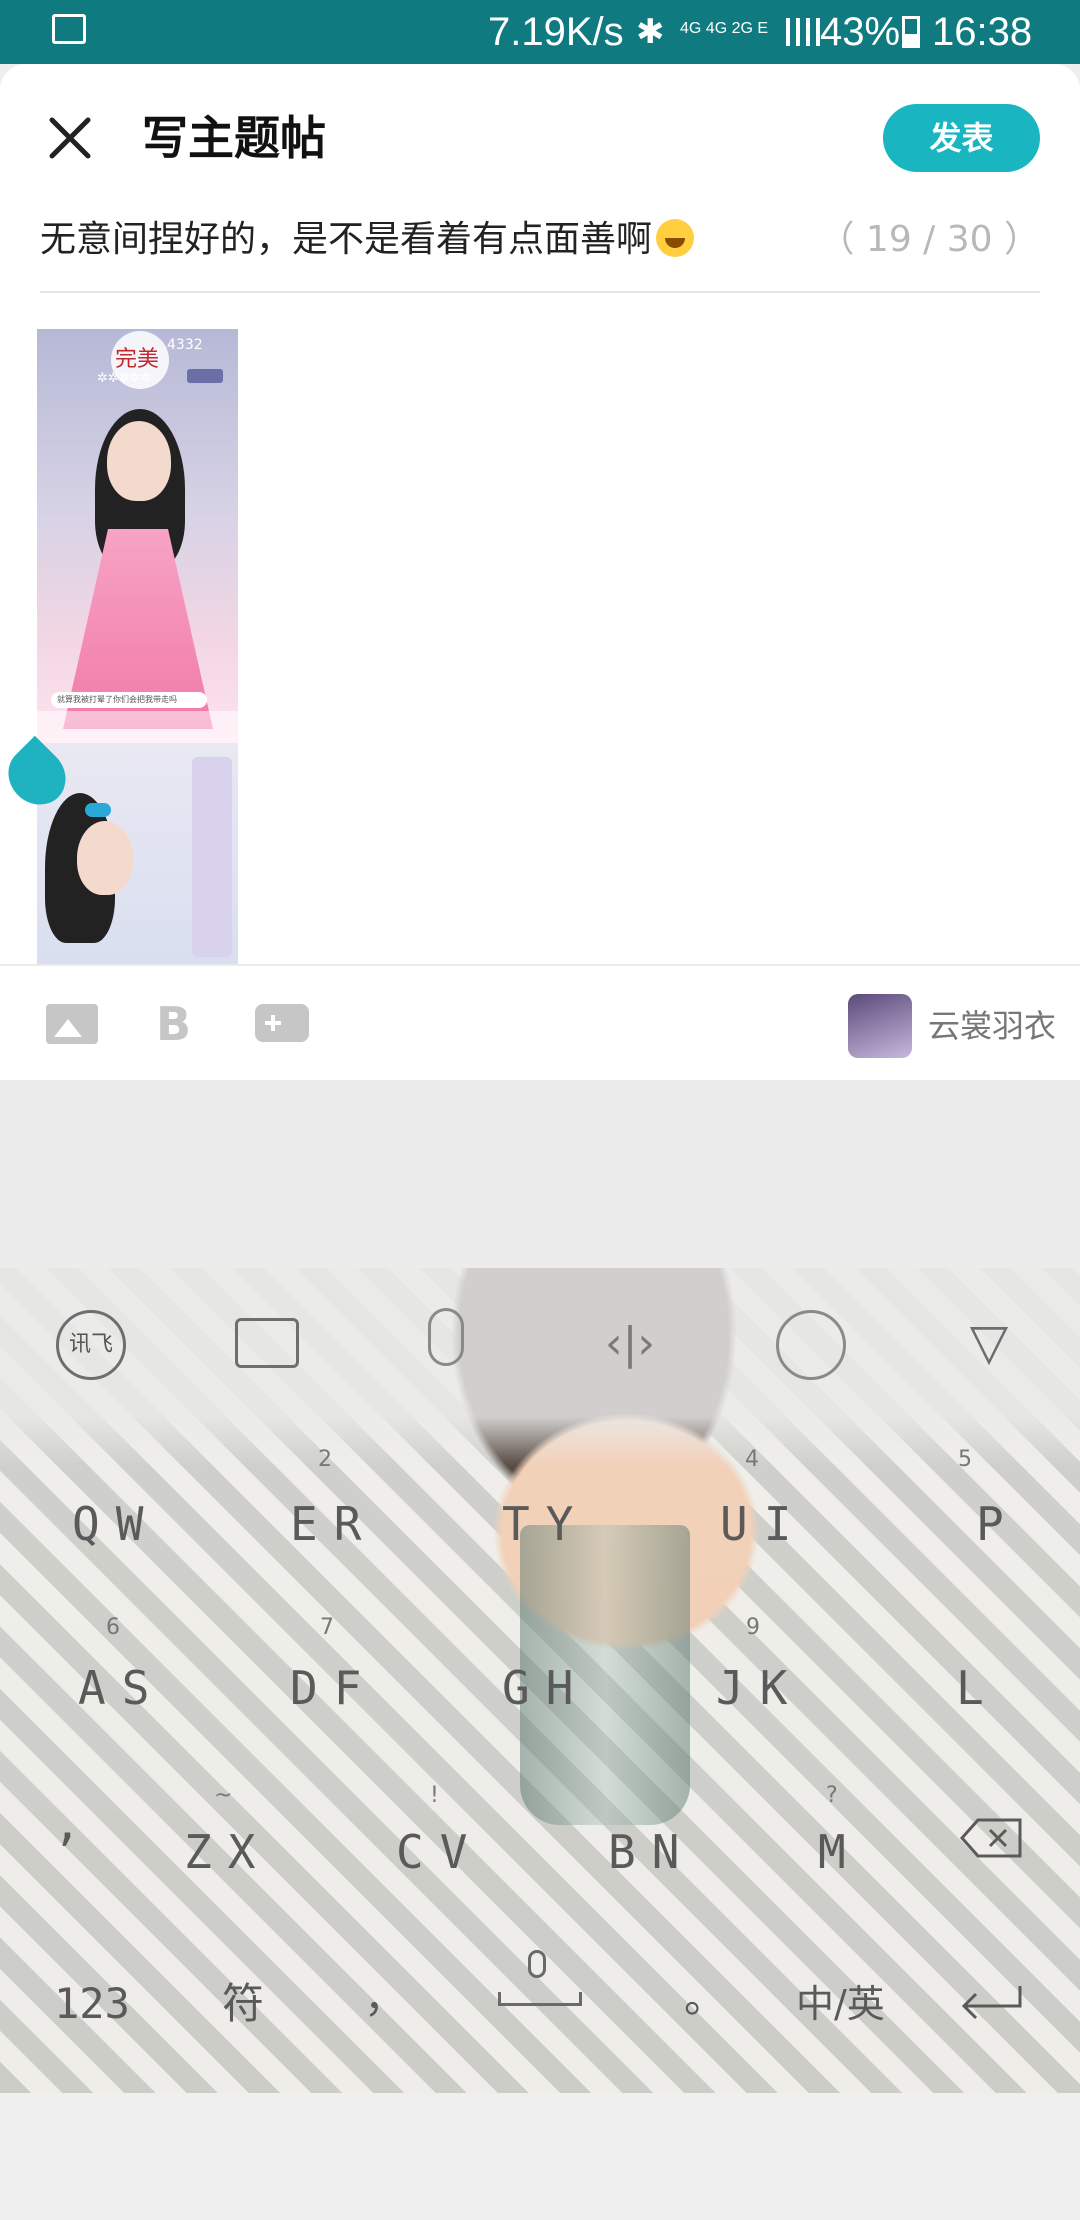  Describe the element at coordinates (129, 700) in the screenshot. I see `image-caption: 就算我被打晕了你们会把我带走吗` at that location.